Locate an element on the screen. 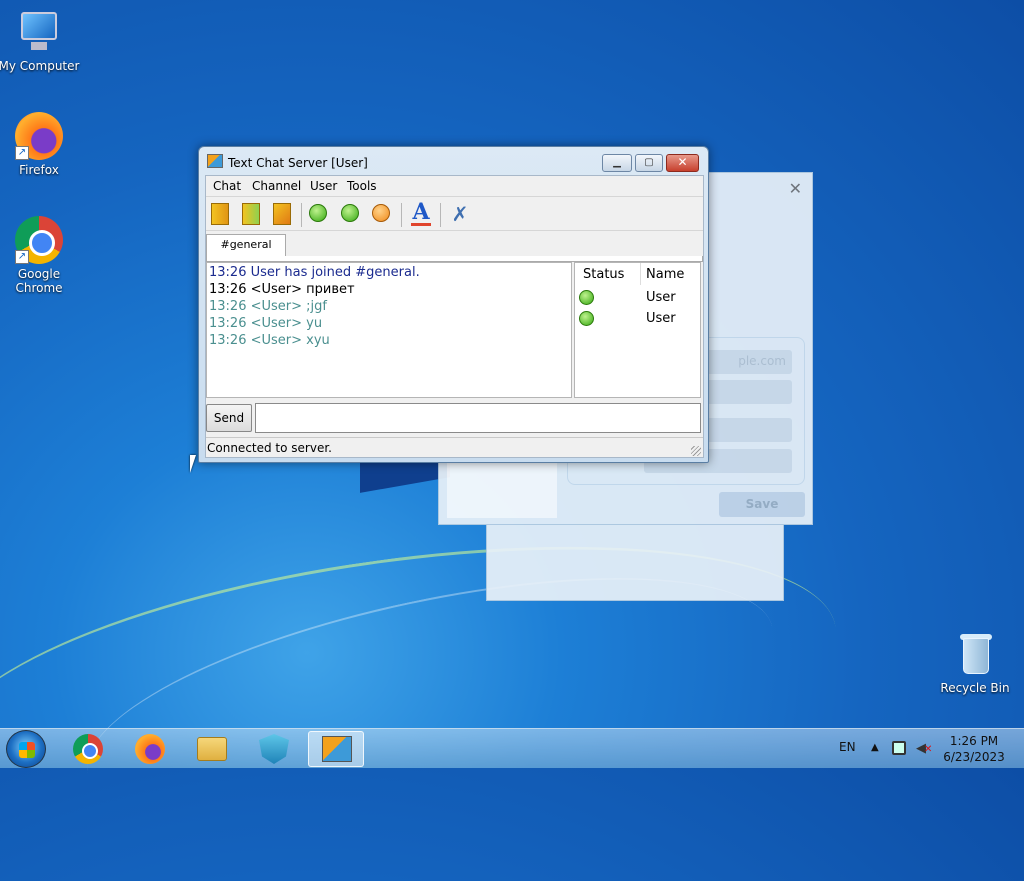 The height and width of the screenshot is (881, 1024). menu-channel: Channel is located at coordinates (276, 186).